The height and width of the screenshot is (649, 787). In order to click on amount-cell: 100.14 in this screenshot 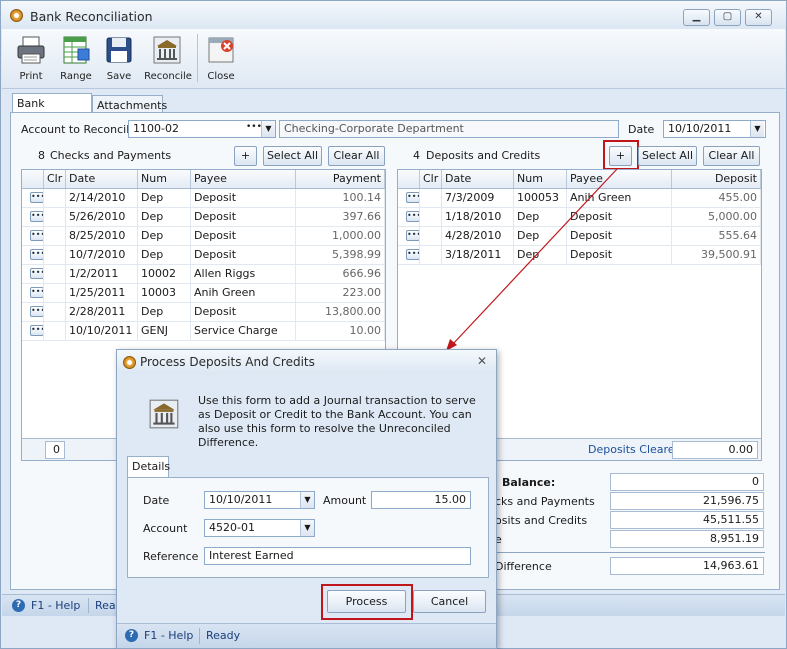, I will do `click(340, 198)`.